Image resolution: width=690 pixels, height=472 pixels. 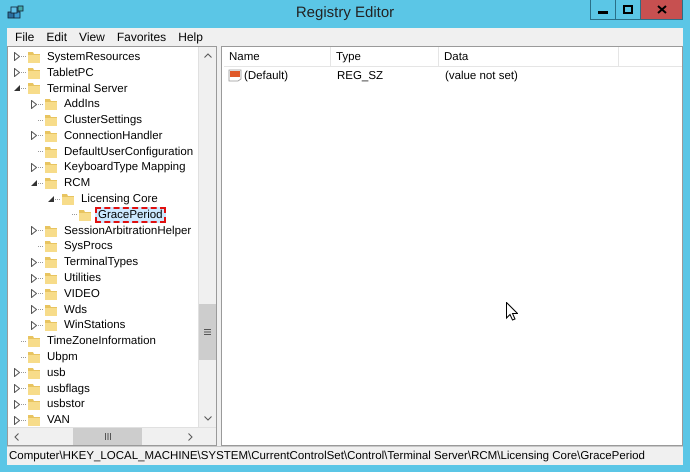 I want to click on tree-item: TimeZoneInformation, so click(x=101, y=341).